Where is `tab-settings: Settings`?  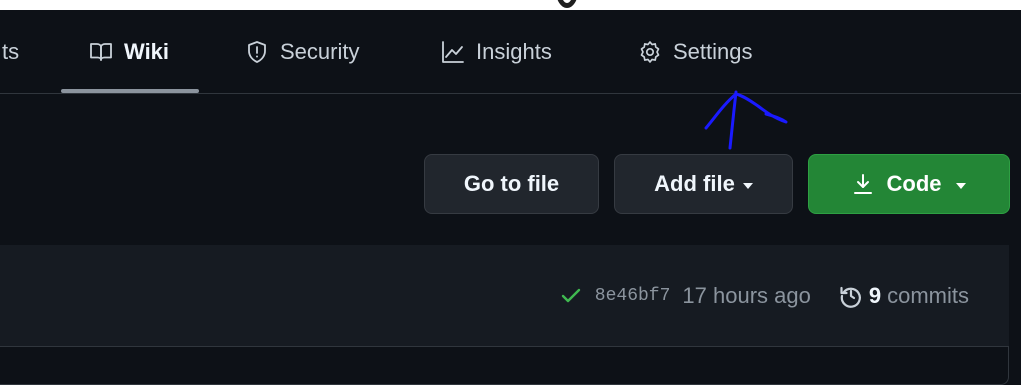
tab-settings: Settings is located at coordinates (695, 51).